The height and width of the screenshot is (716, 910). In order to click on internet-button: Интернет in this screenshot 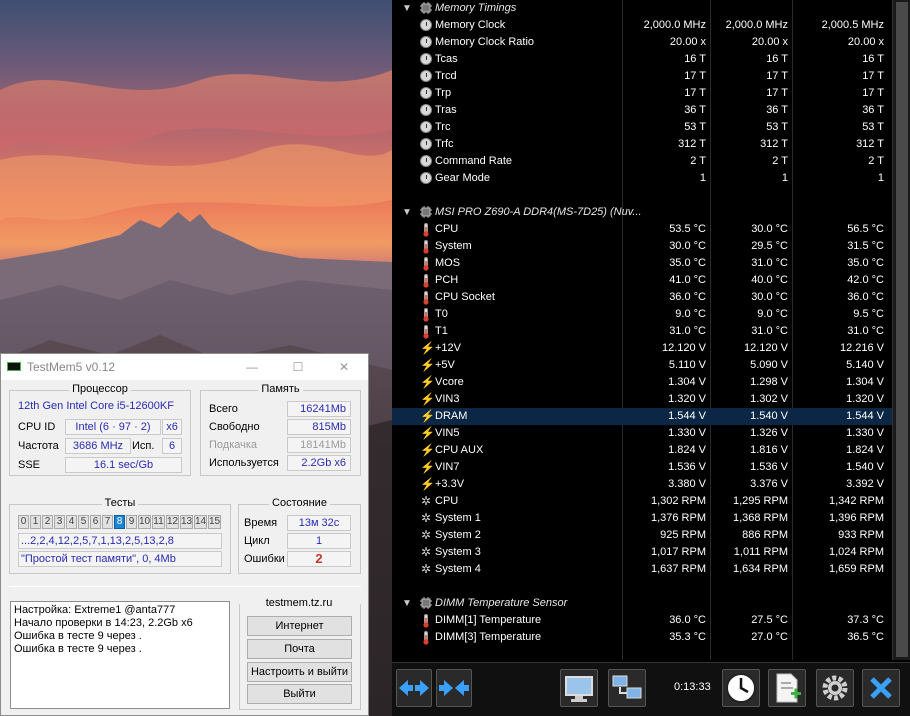, I will do `click(299, 626)`.